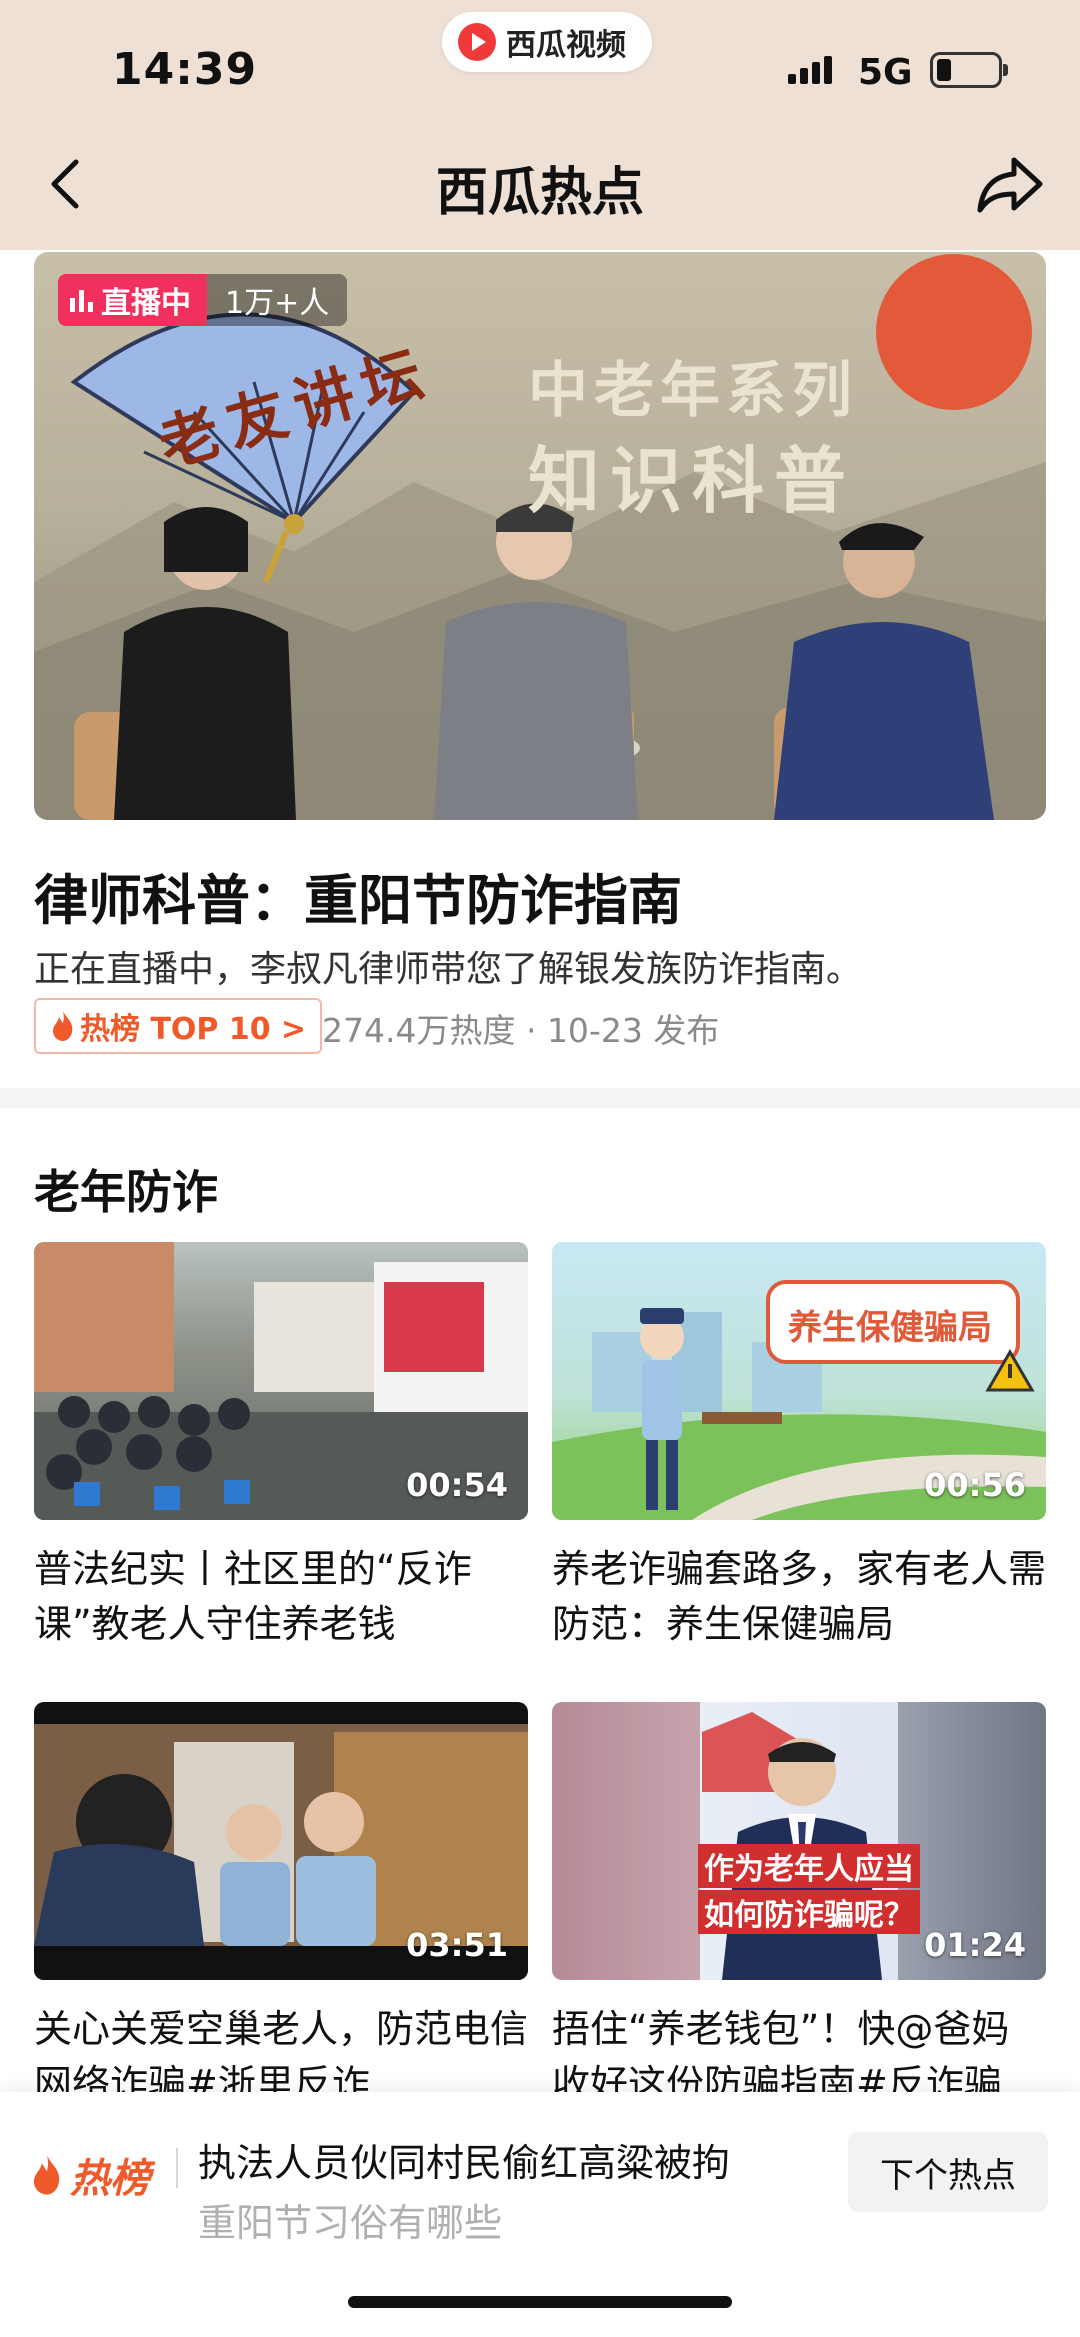 This screenshot has height=2337, width=1080. Describe the element at coordinates (464, 2159) in the screenshot. I see `current-hot-topic: 执法人员伙同村民偷红高粱被拘` at that location.